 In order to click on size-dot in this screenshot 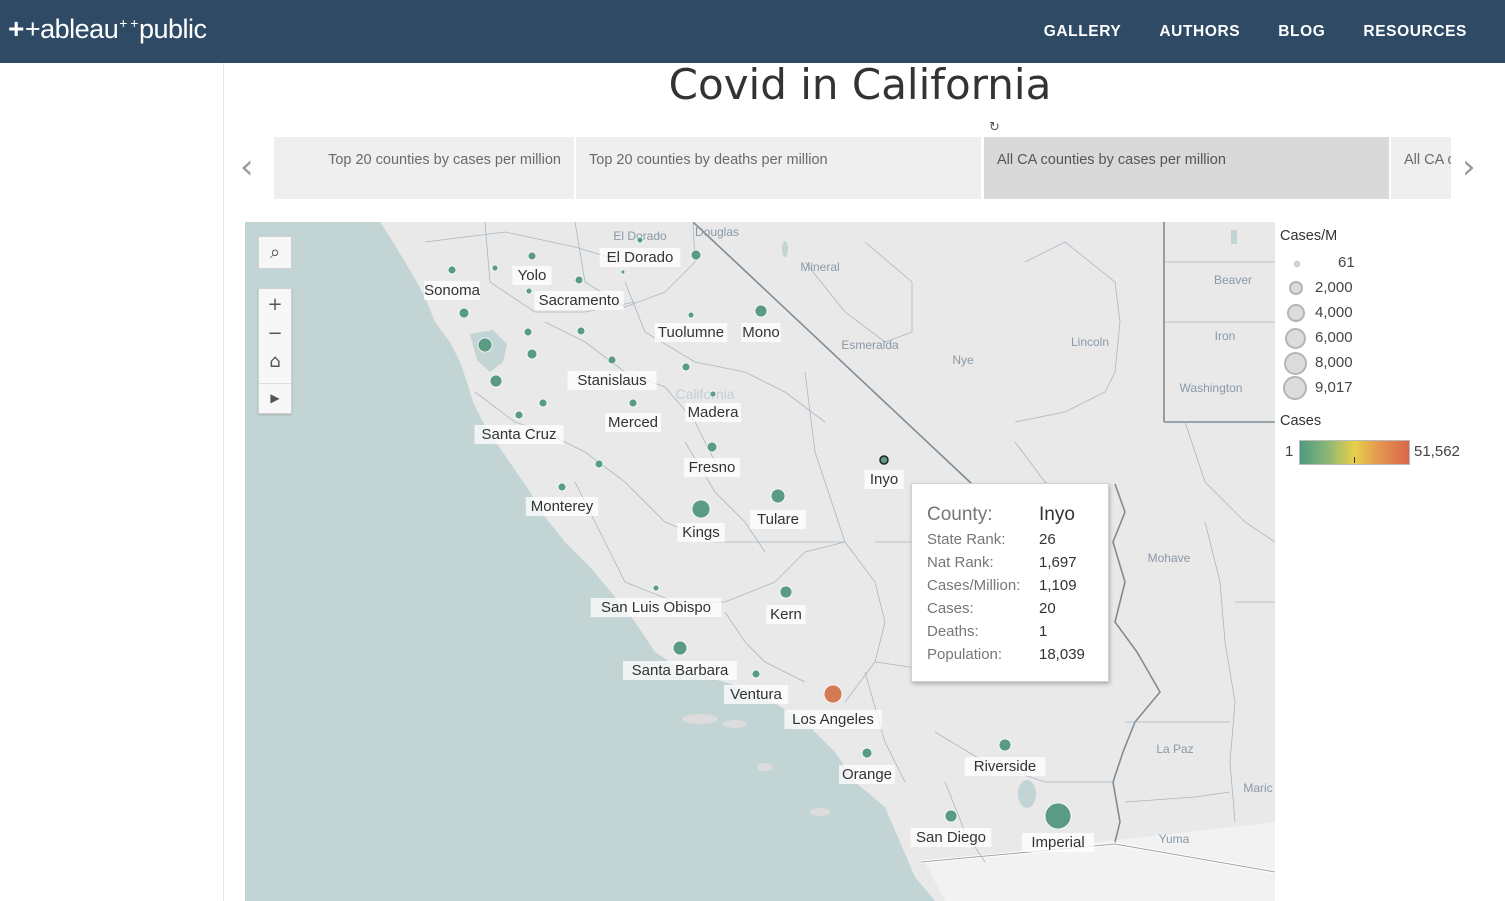, I will do `click(1295, 338)`.